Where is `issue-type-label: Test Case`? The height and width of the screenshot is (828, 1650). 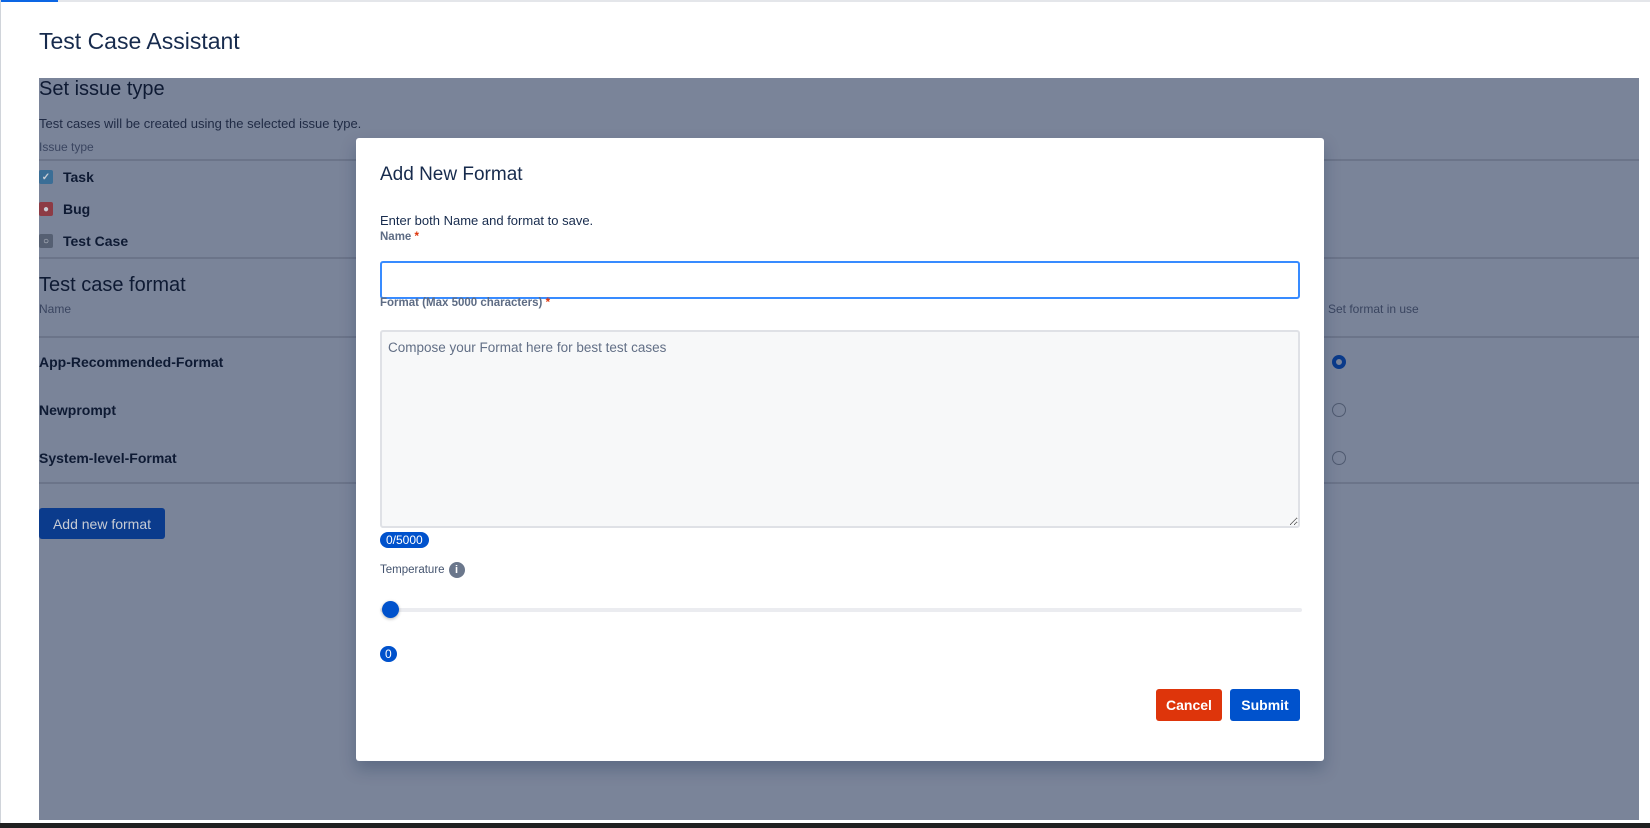 issue-type-label: Test Case is located at coordinates (96, 241).